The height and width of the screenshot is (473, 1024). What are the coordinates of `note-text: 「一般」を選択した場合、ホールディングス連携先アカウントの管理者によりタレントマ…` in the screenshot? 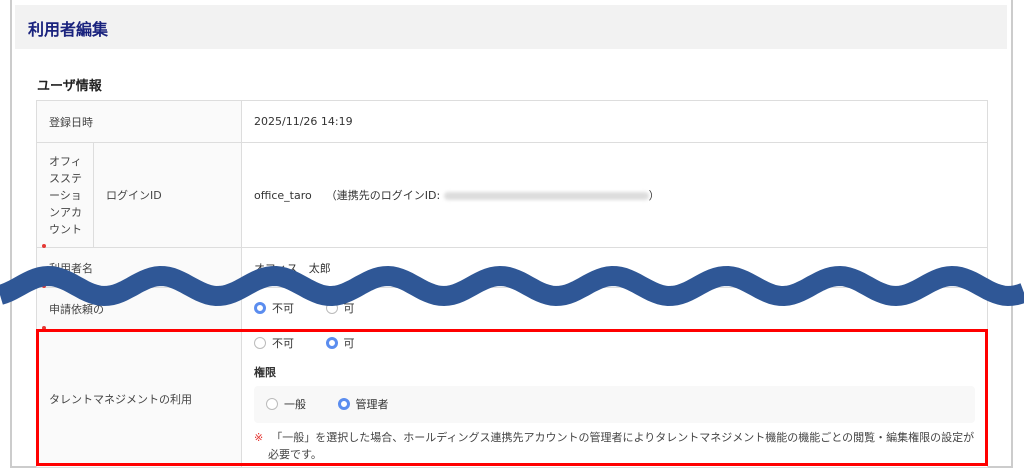 It's located at (621, 445).